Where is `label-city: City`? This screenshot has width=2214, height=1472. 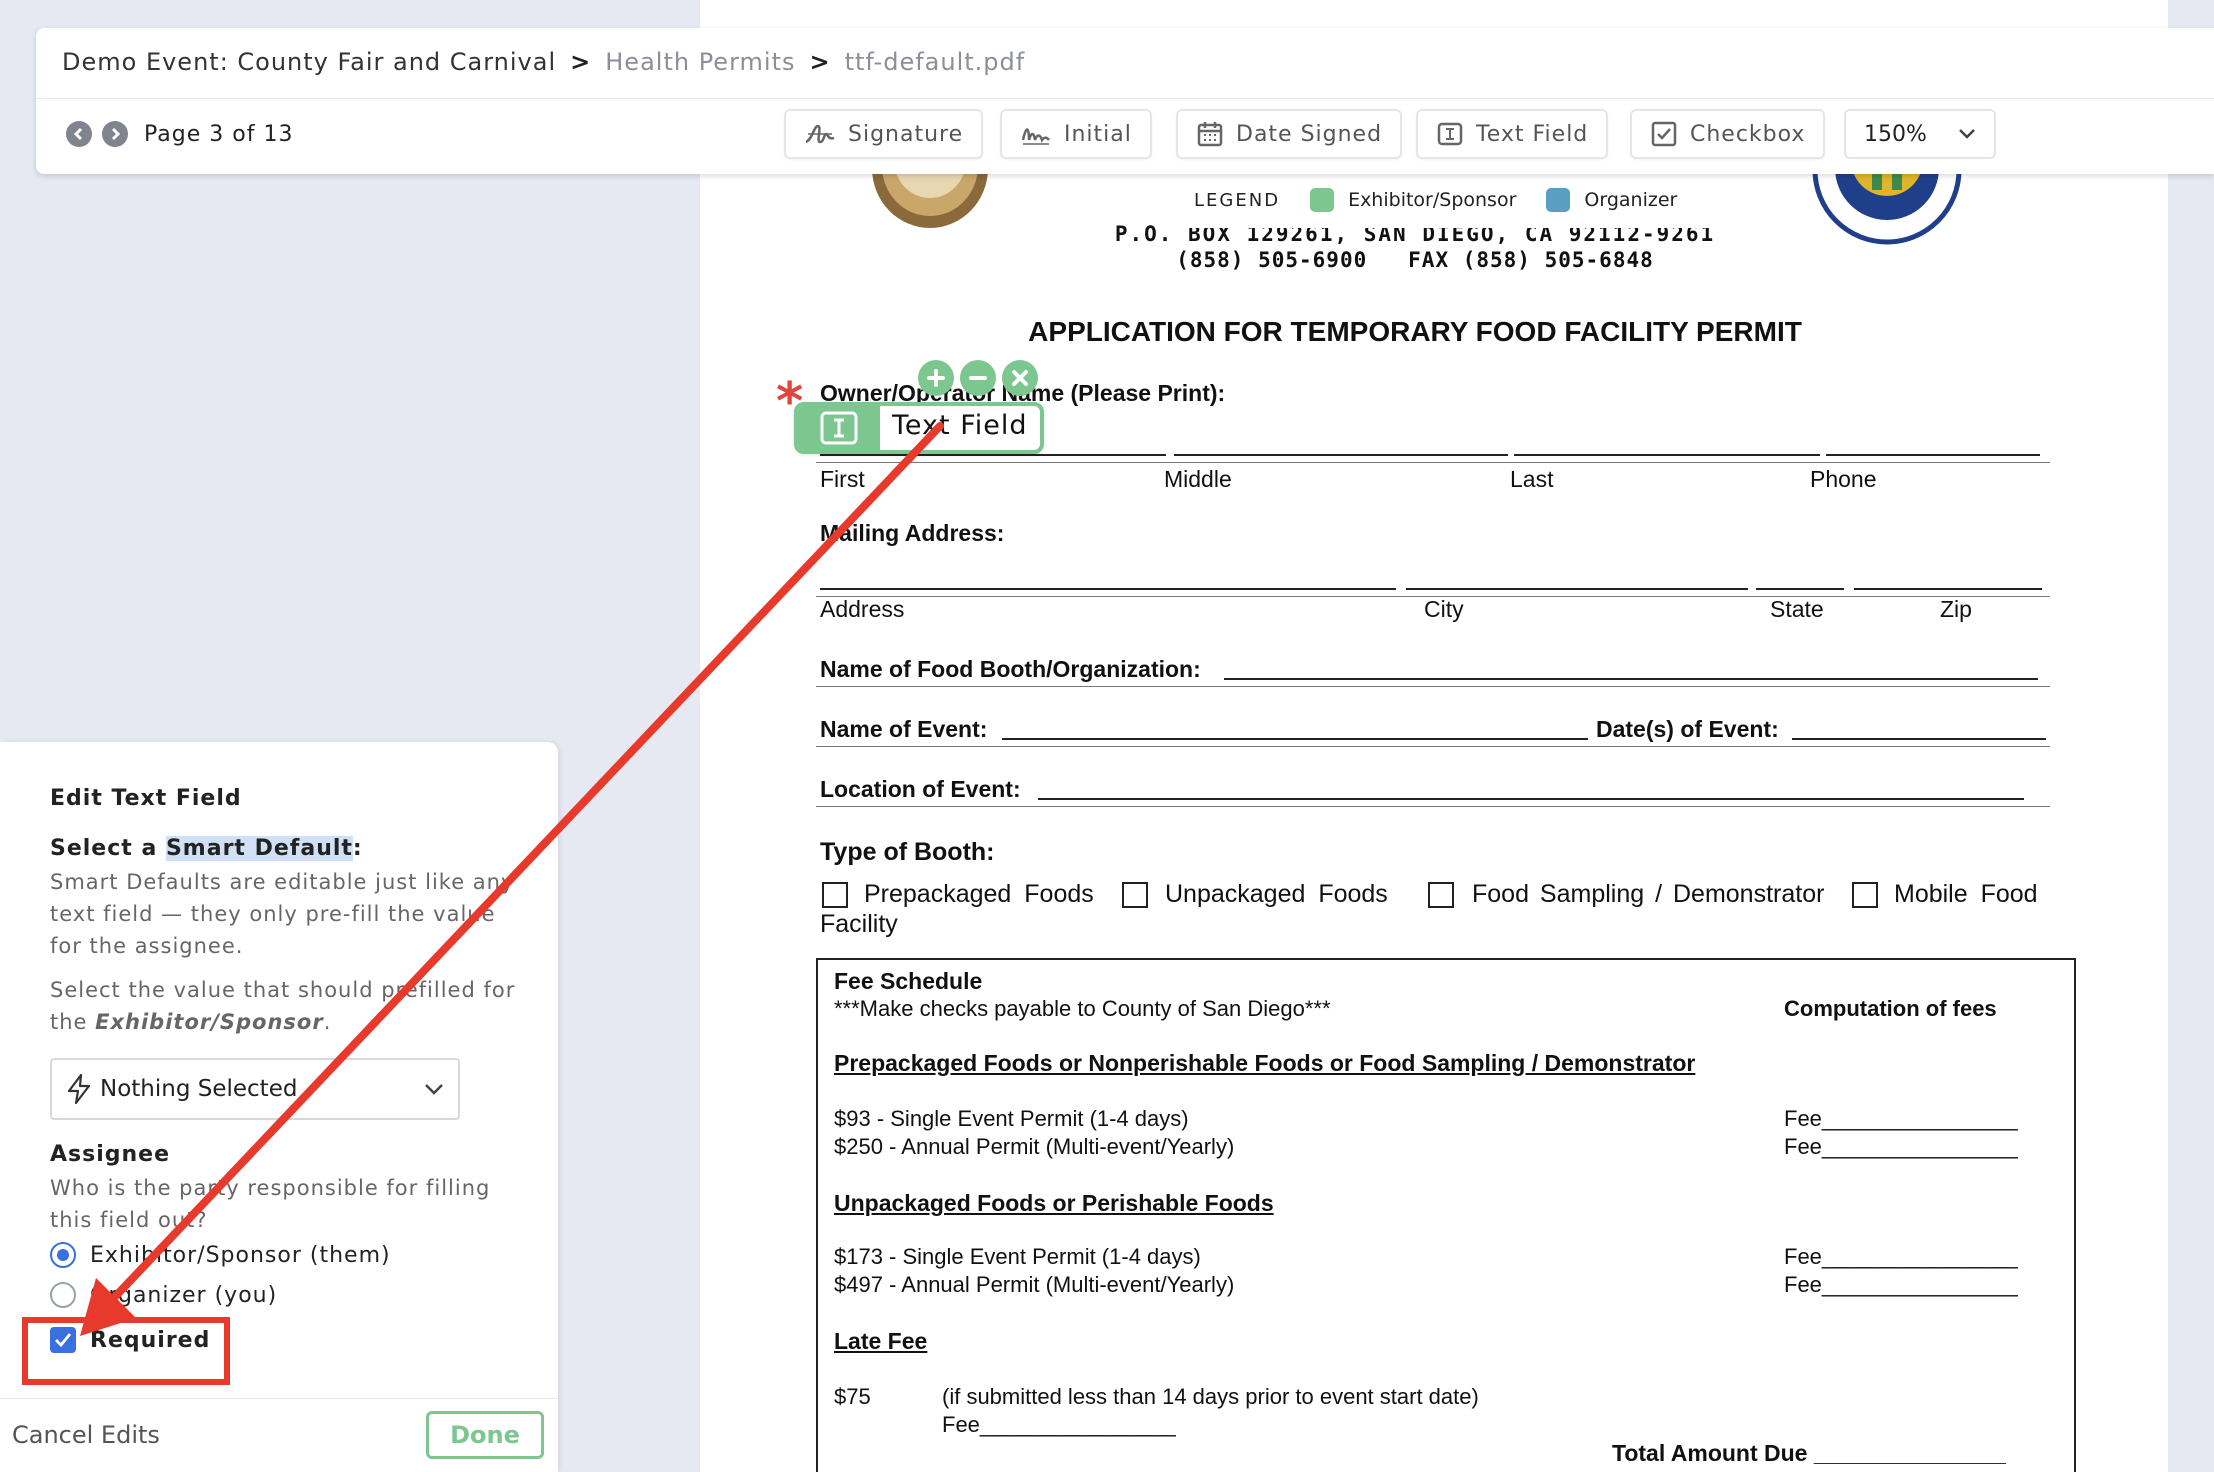 label-city: City is located at coordinates (1444, 609).